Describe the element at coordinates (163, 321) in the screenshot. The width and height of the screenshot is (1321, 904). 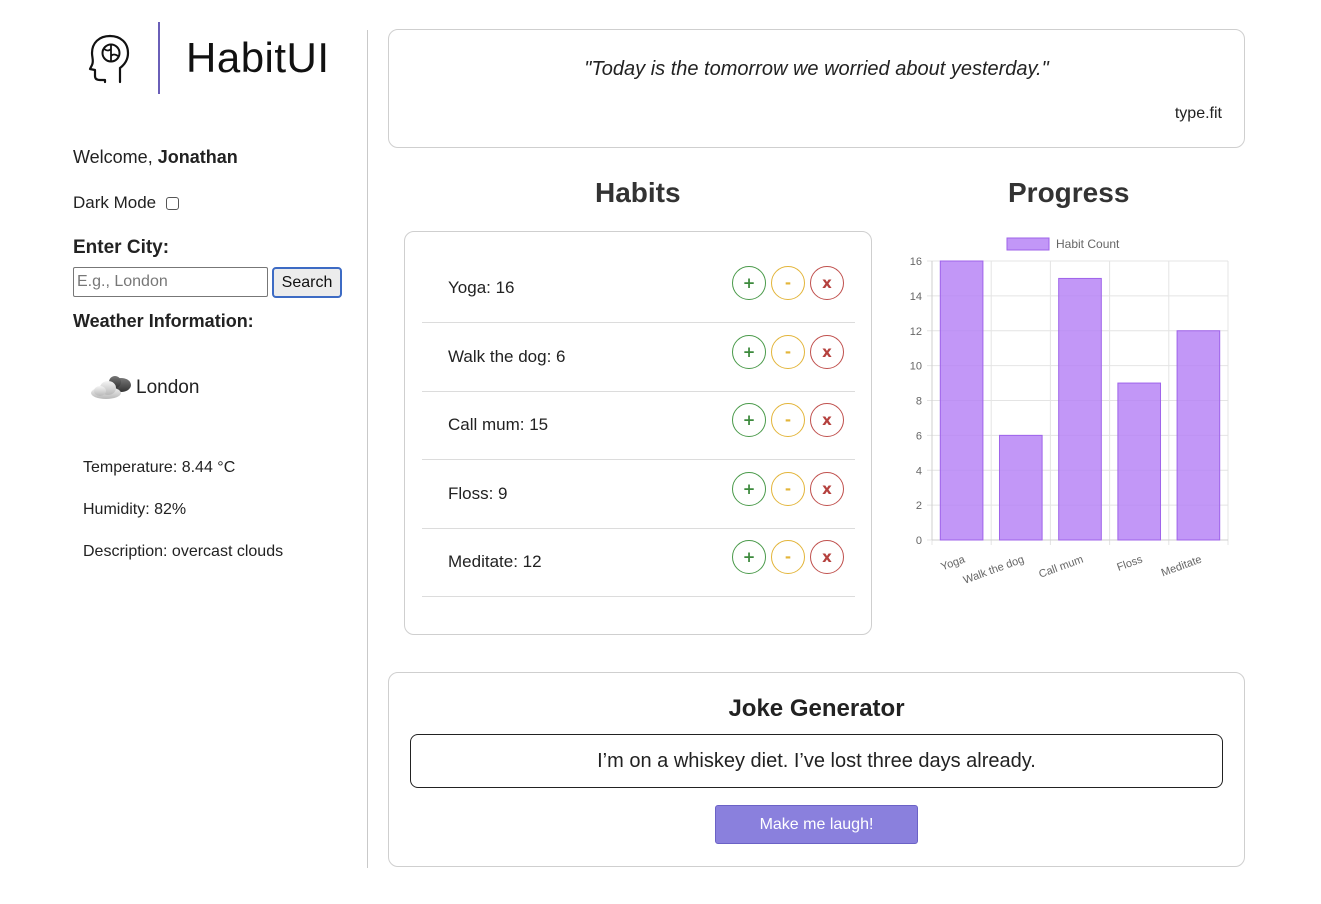
I see `weather-title: Weather Information:` at that location.